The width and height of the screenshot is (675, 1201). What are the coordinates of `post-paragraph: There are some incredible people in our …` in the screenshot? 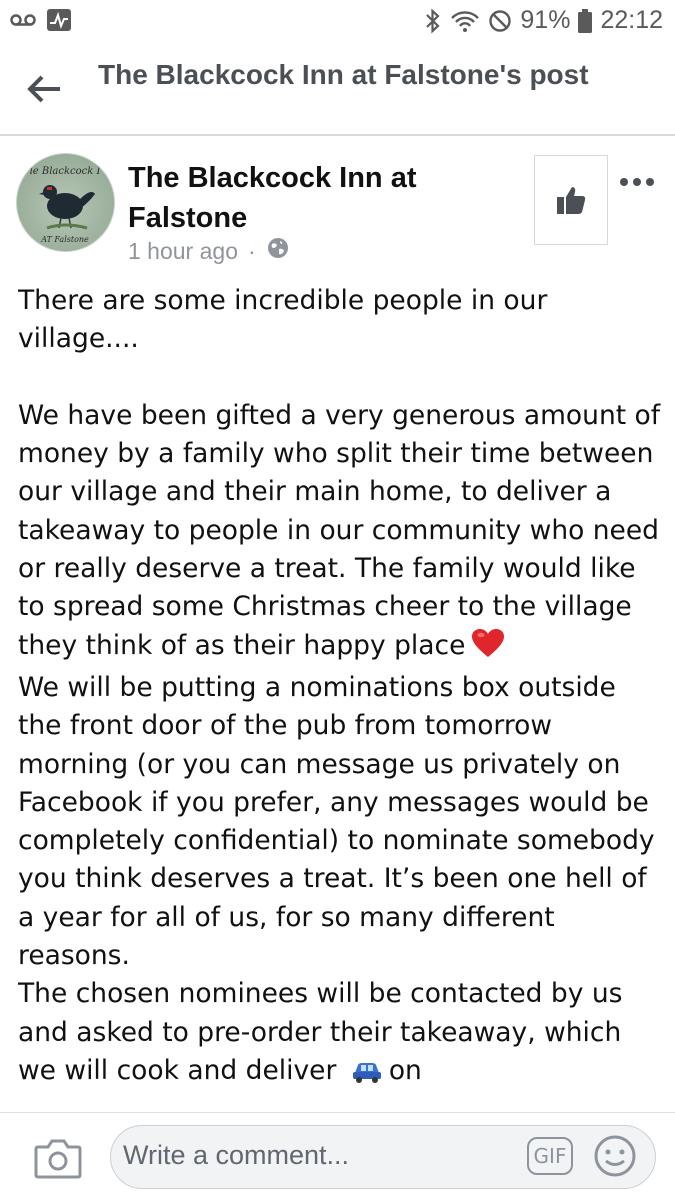 It's located at (283, 320).